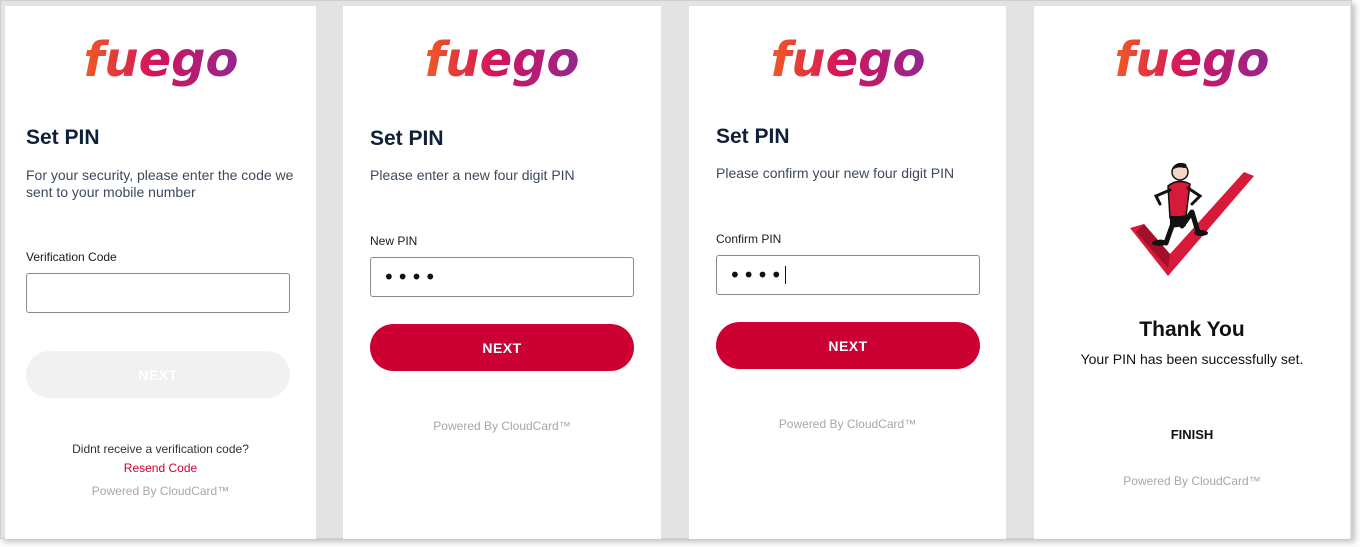  What do you see at coordinates (472, 175) in the screenshot?
I see `instruction-text: Please enter a new four digit PIN` at bounding box center [472, 175].